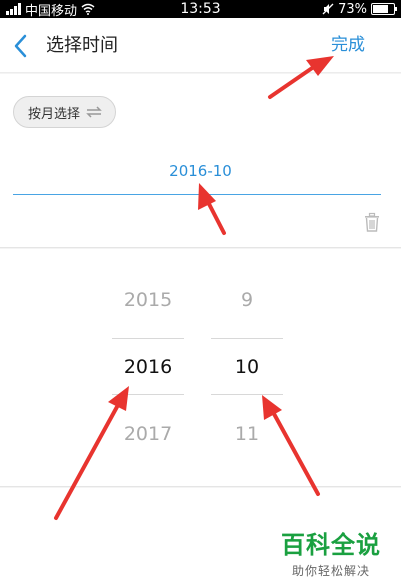 The image size is (401, 586). Describe the element at coordinates (94, 112) in the screenshot. I see `swap-arrows-icon` at that location.